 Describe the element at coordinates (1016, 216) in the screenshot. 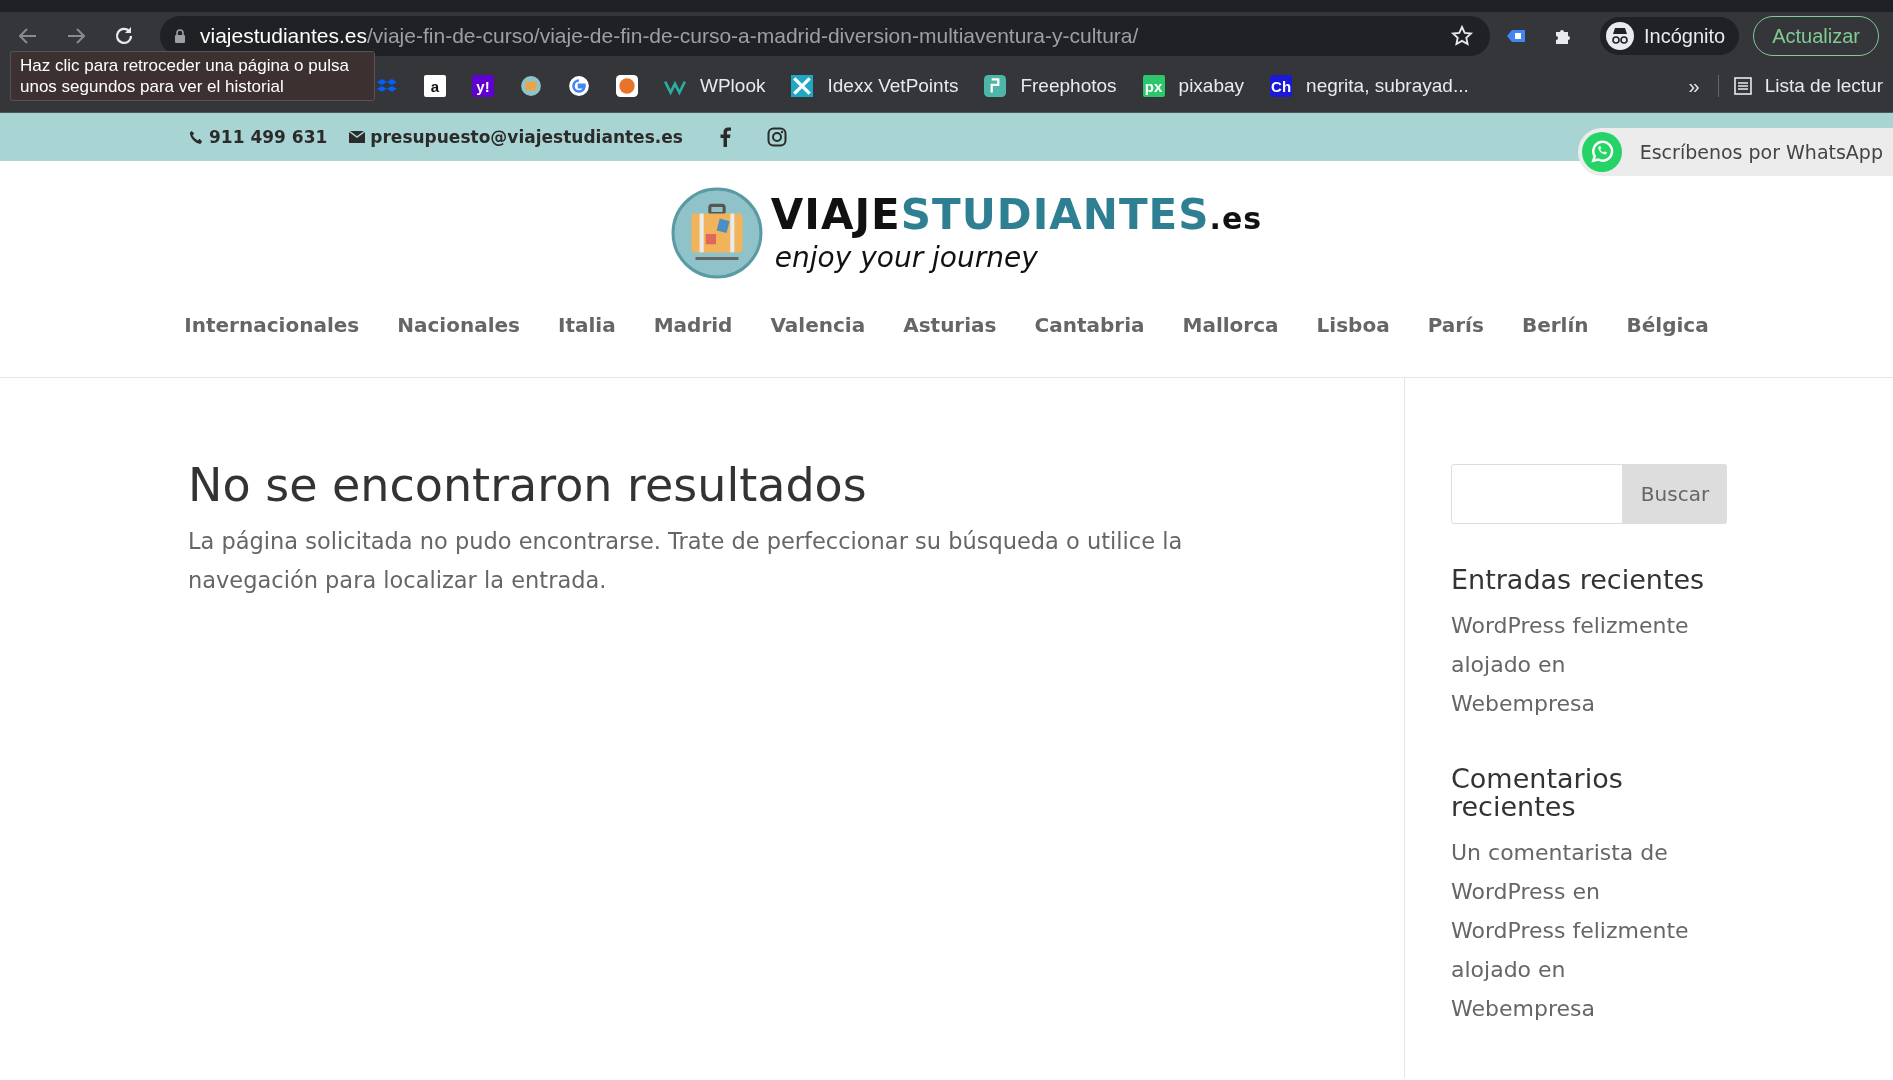

I see `logo-wordmark: VIAJESTUDIANTES.es` at that location.